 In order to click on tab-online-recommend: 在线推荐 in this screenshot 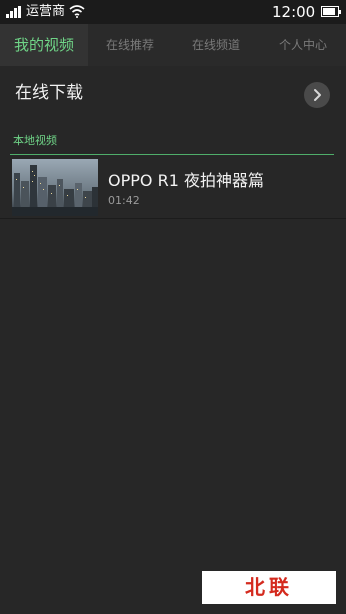, I will do `click(130, 45)`.